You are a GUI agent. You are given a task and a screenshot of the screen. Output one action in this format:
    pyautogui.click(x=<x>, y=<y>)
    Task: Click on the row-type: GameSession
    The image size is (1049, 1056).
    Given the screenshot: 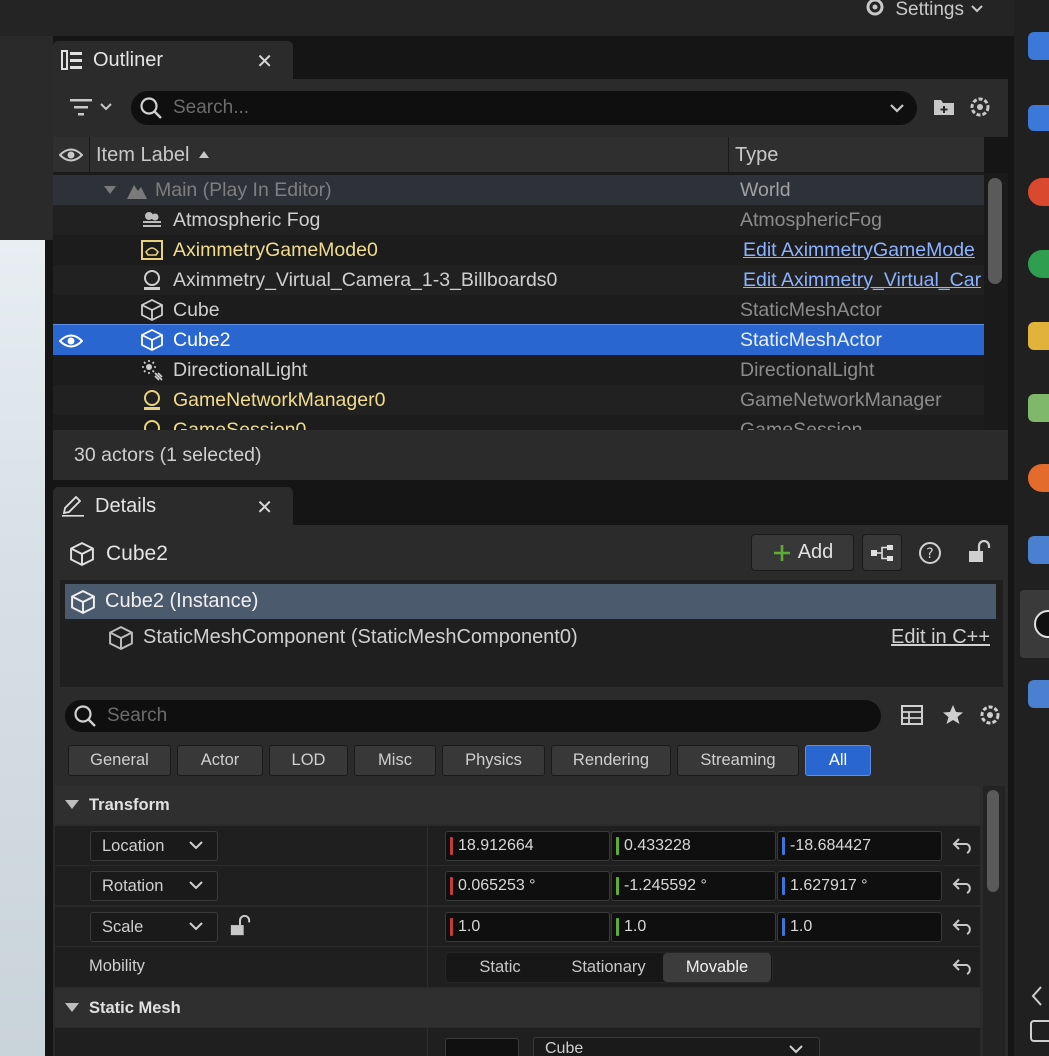 What is the action you would take?
    pyautogui.click(x=801, y=424)
    